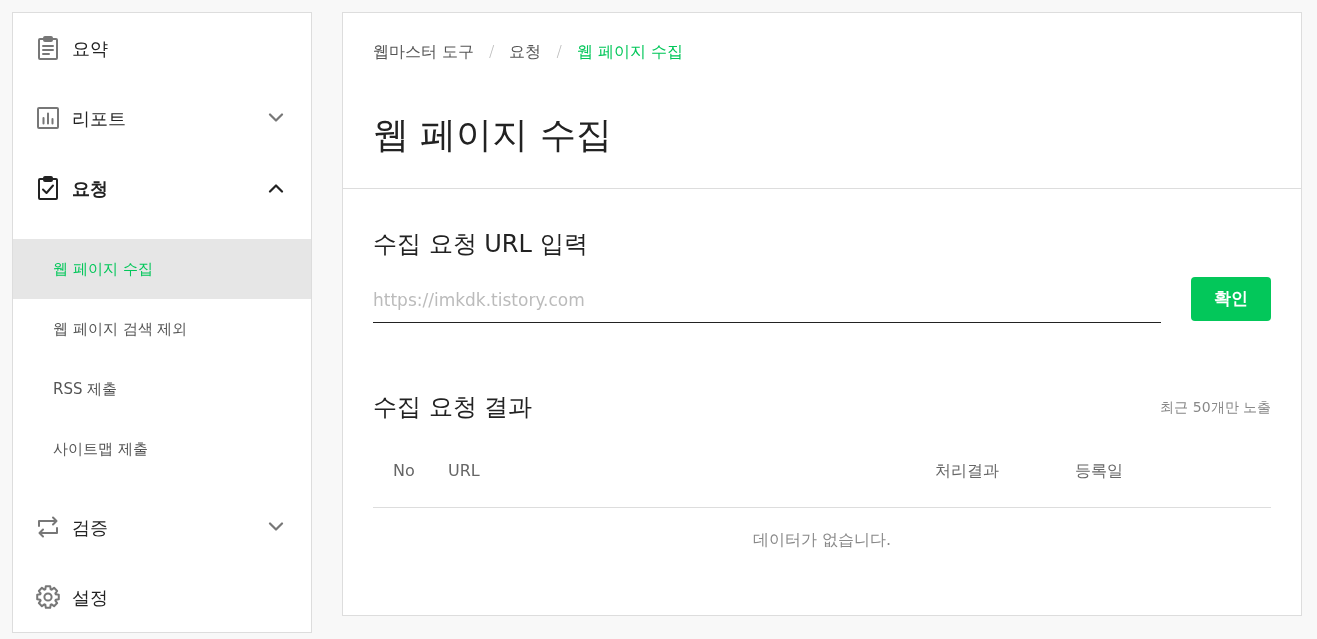 The width and height of the screenshot is (1317, 639). What do you see at coordinates (48, 118) in the screenshot?
I see `bar-chart-icon` at bounding box center [48, 118].